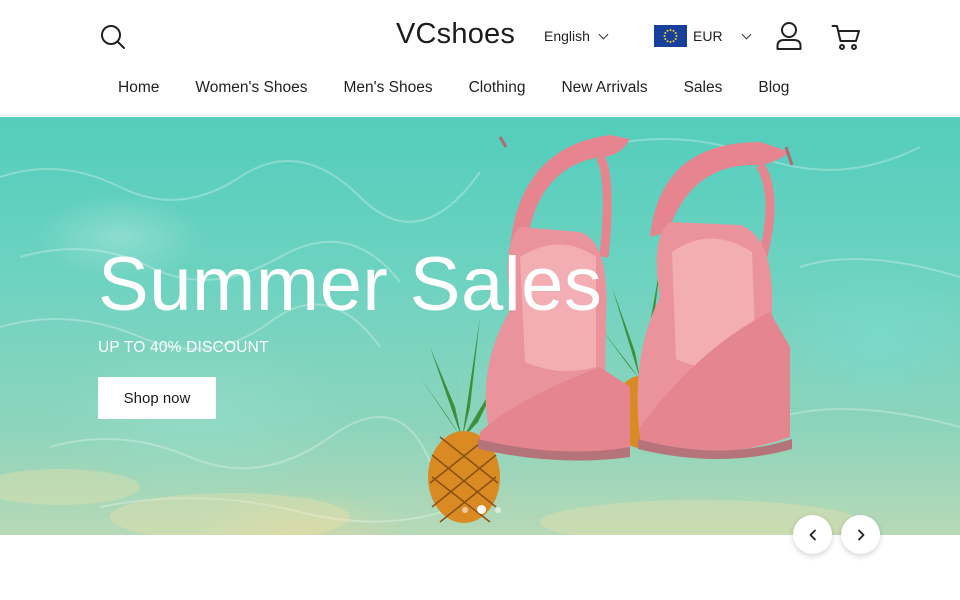 Image resolution: width=960 pixels, height=600 pixels. What do you see at coordinates (708, 36) in the screenshot?
I see `currency-code: EUR` at bounding box center [708, 36].